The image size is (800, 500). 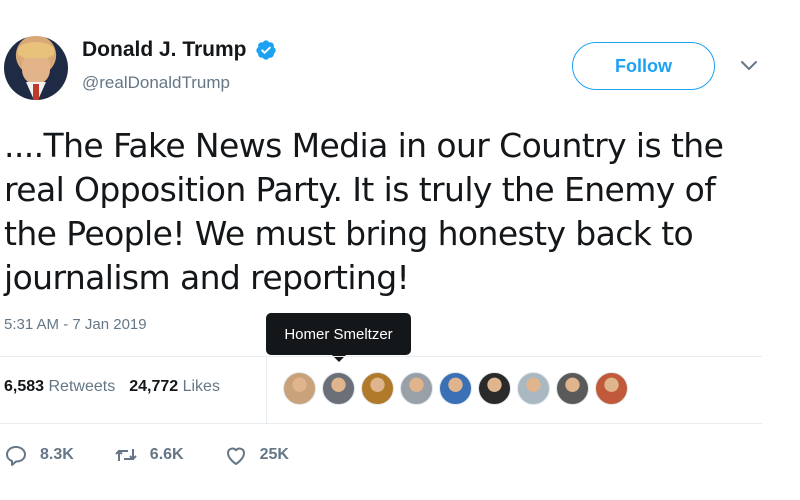 I want to click on retweet-stat: 6,583 Retweets, so click(x=59, y=387).